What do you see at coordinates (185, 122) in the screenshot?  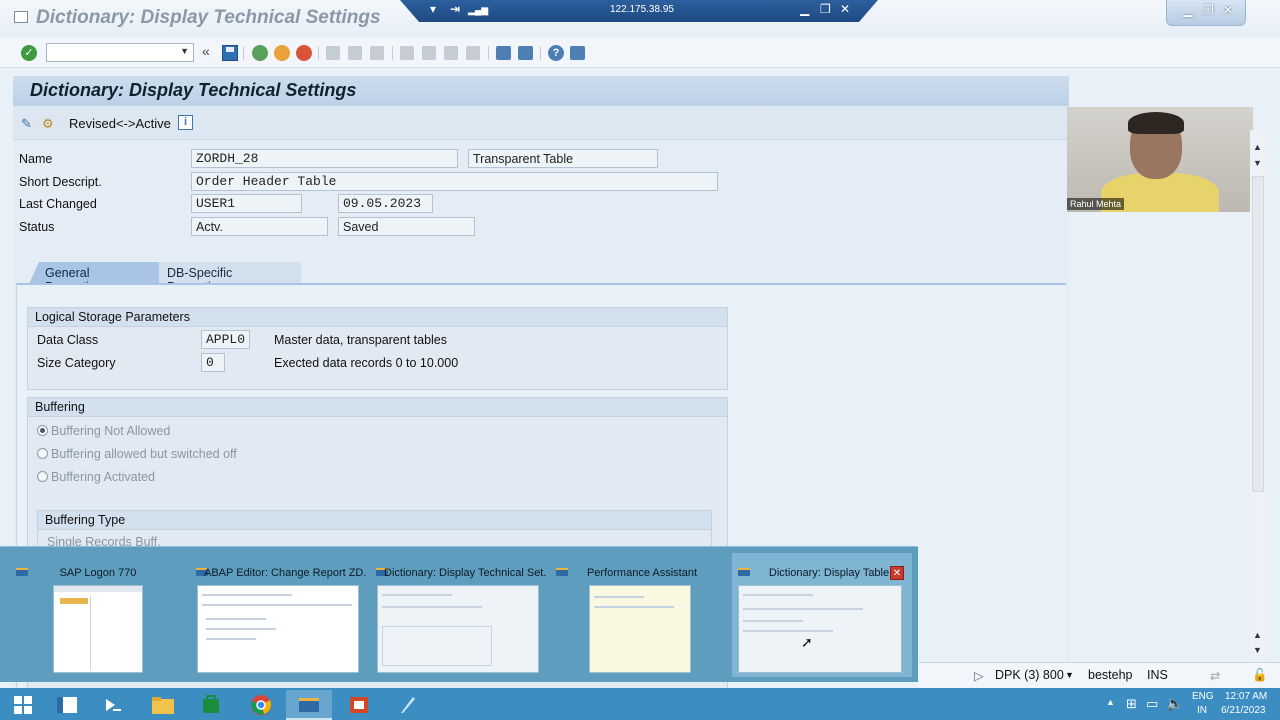 I see `info-icon: i` at bounding box center [185, 122].